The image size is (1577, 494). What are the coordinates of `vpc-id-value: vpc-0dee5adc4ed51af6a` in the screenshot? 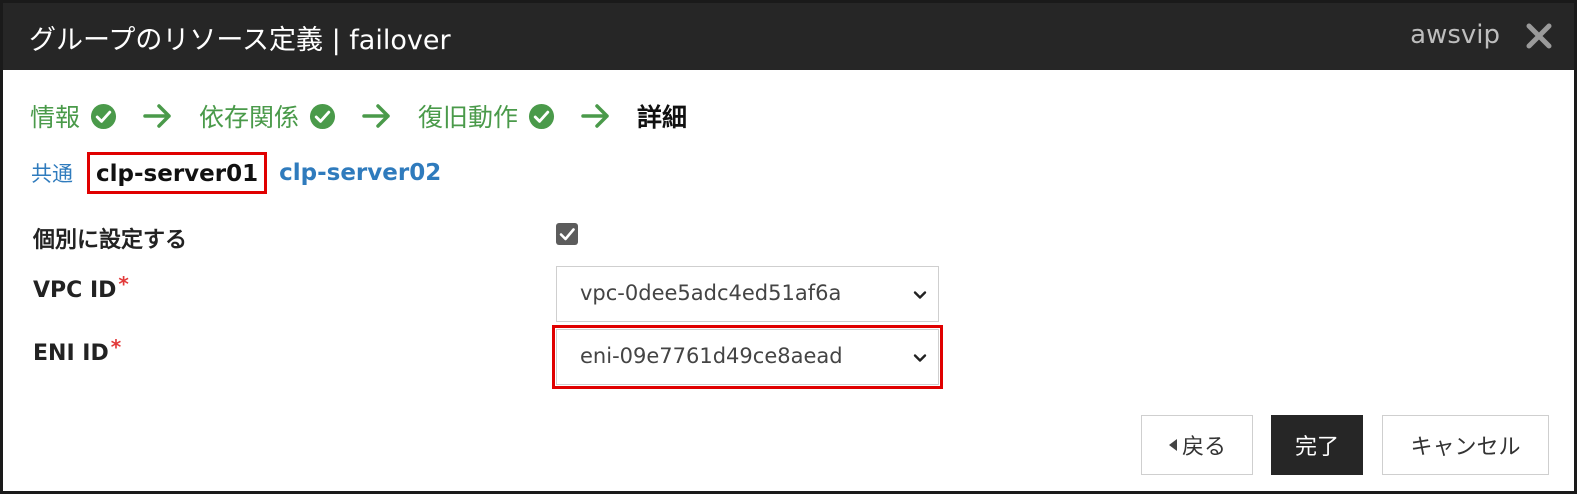 It's located at (711, 293).